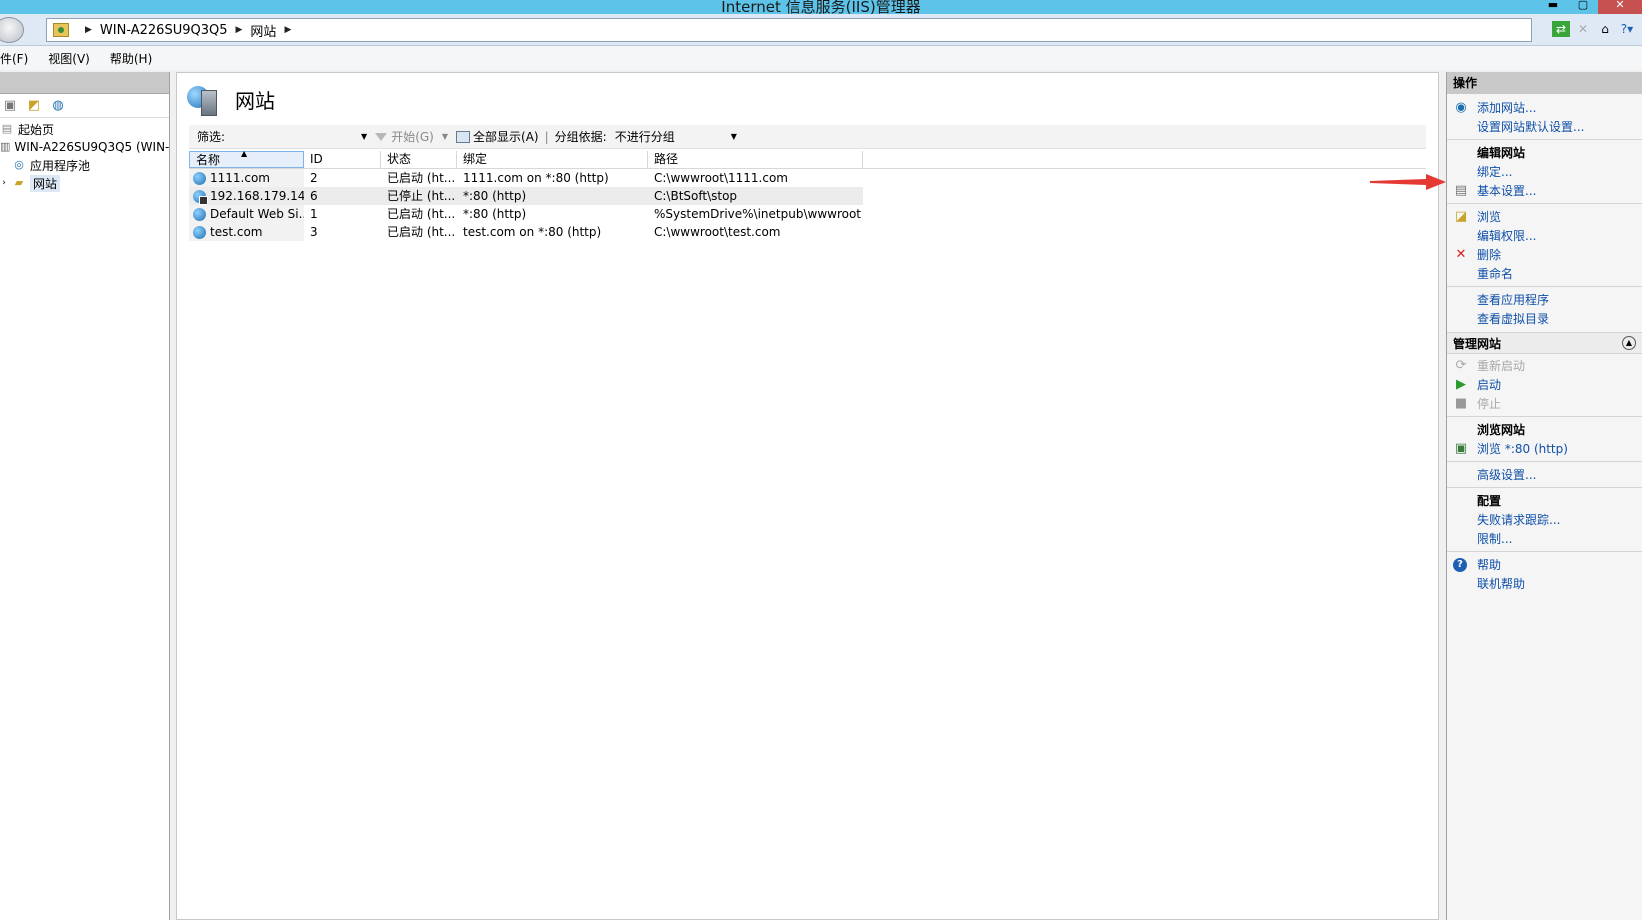  I want to click on address-row: ▶ WIN-A226SU9Q3Q5 ▶ 网站 ▶ ⇄ ✕ ⌂ ?▾, so click(821, 30).